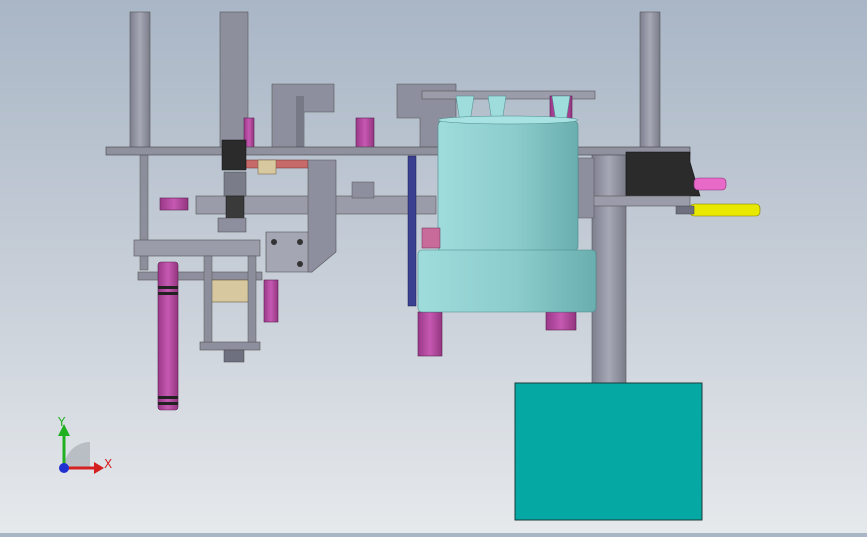 The width and height of the screenshot is (867, 537). What do you see at coordinates (232, 291) in the screenshot?
I see `tan-block` at bounding box center [232, 291].